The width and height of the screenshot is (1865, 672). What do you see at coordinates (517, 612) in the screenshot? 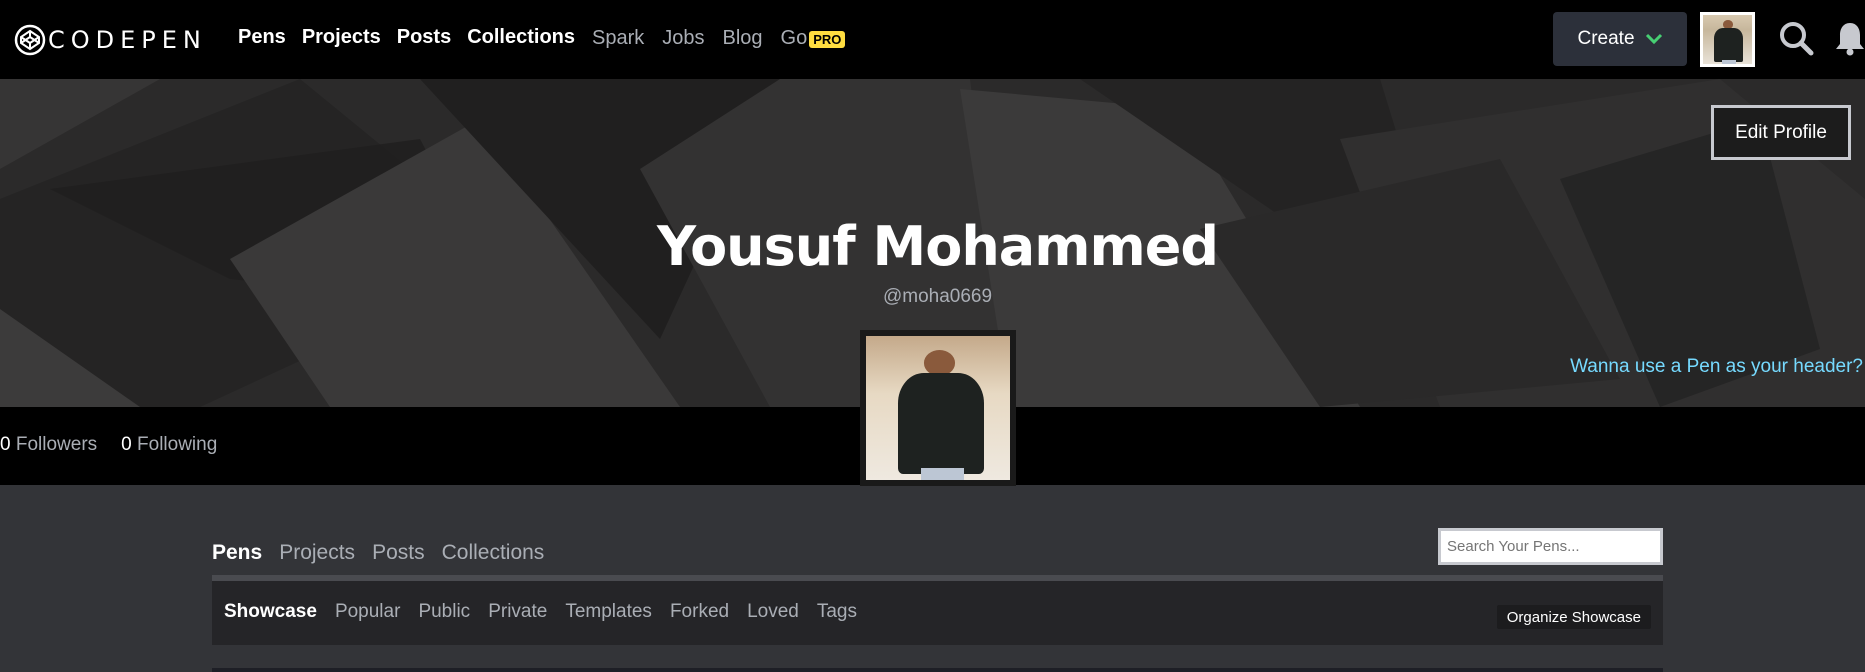
I see `subtab-private: Private` at bounding box center [517, 612].